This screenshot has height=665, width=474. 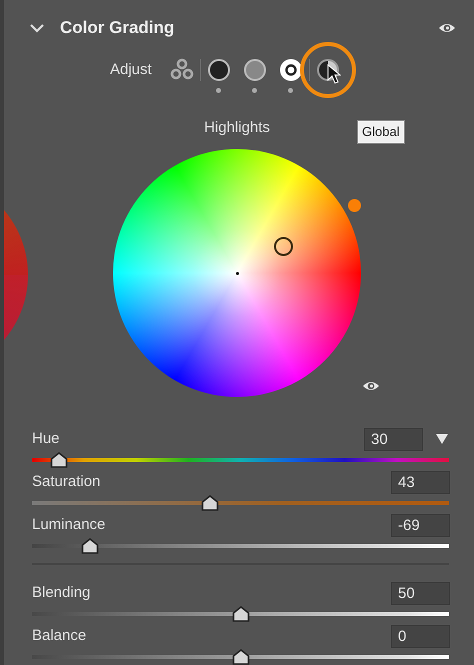 I want to click on adjust-label: Adjust, so click(x=131, y=70).